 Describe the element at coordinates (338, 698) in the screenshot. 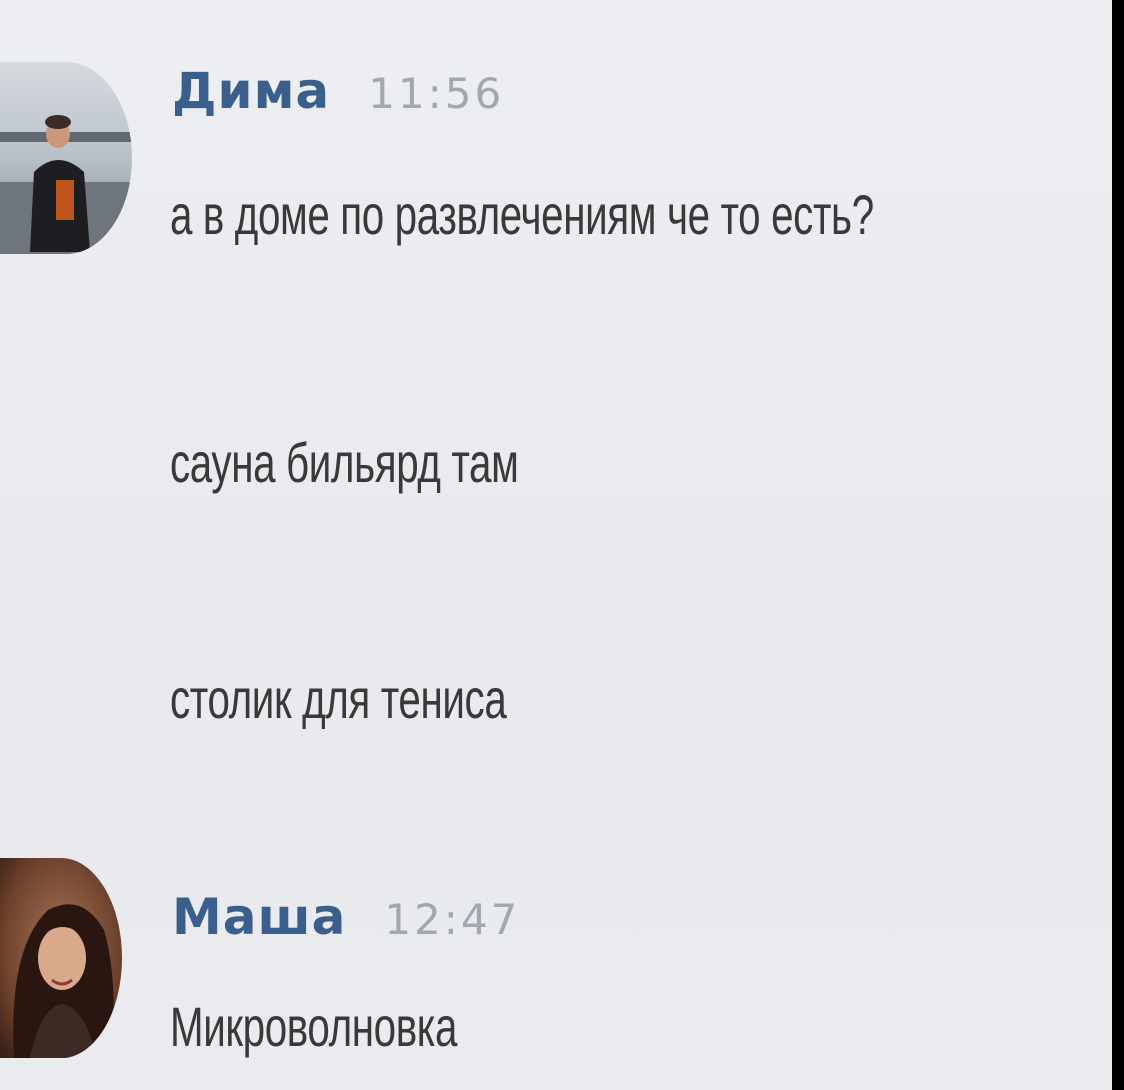

I see `message-text: столик для тениса` at that location.